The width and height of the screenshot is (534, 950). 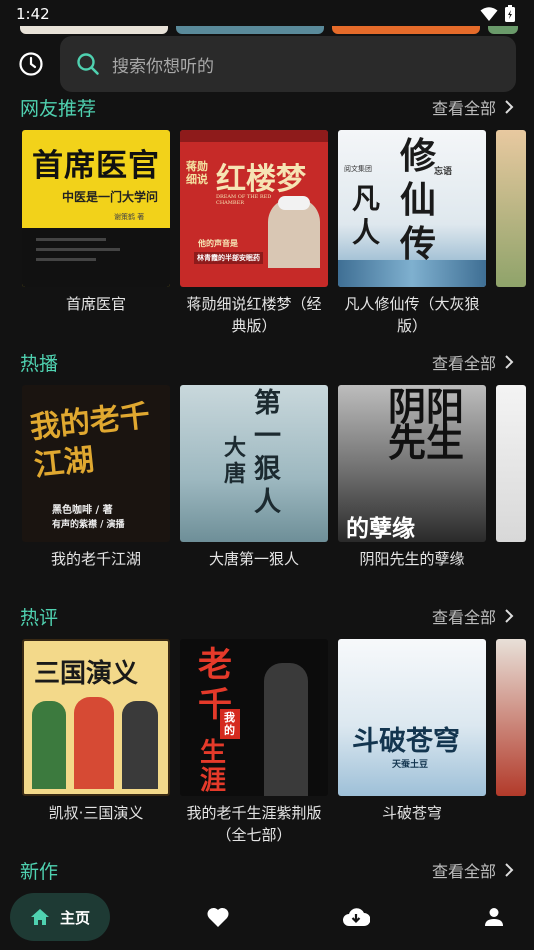 I want to click on cover-title: 阴阳先生, so click(x=426, y=425).